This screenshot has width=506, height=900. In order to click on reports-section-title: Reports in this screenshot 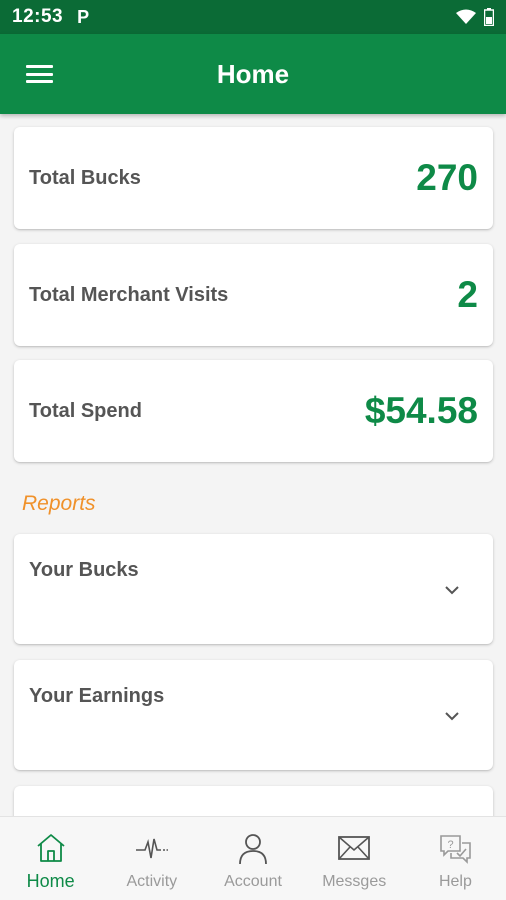, I will do `click(59, 503)`.